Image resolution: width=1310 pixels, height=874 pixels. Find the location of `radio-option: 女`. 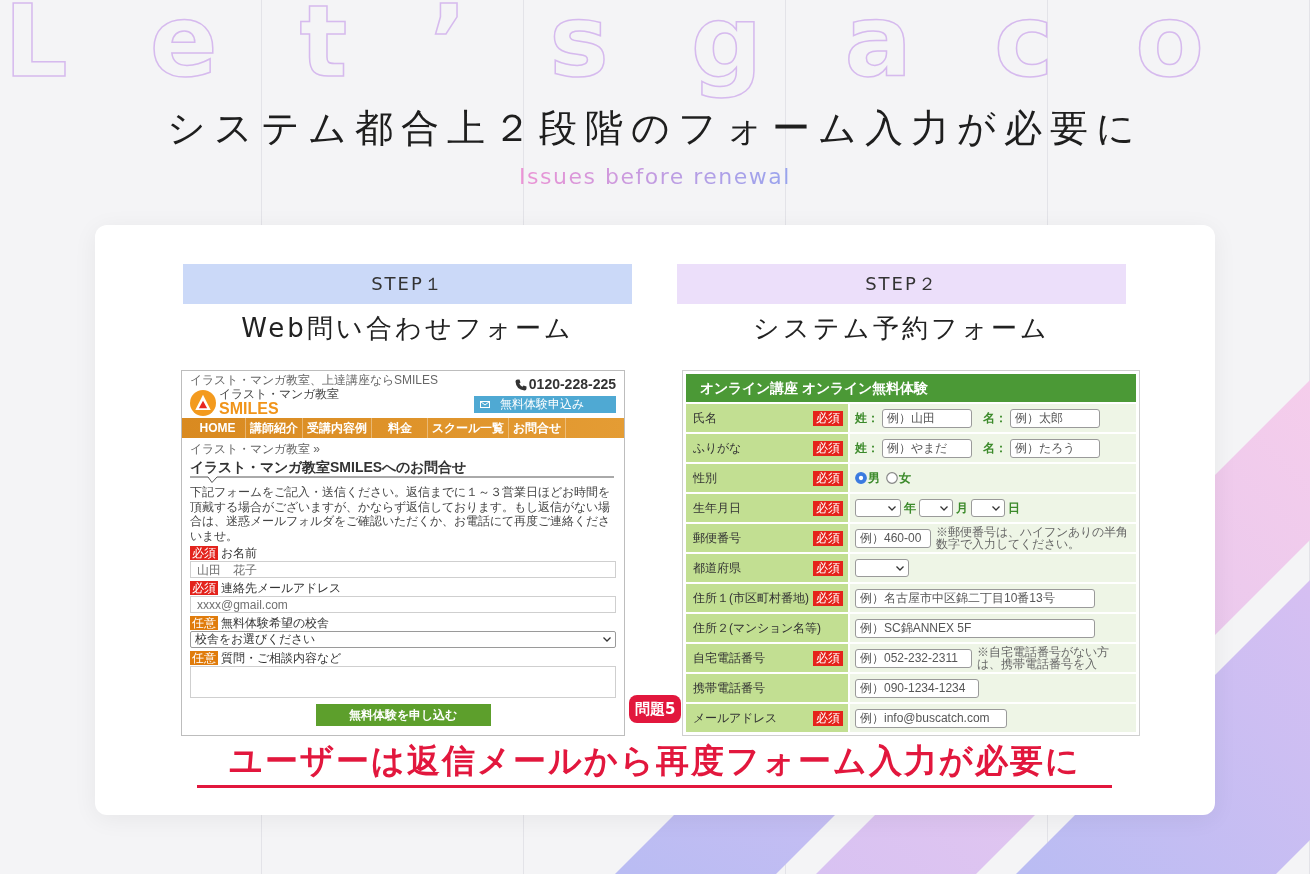

radio-option: 女 is located at coordinates (898, 478).